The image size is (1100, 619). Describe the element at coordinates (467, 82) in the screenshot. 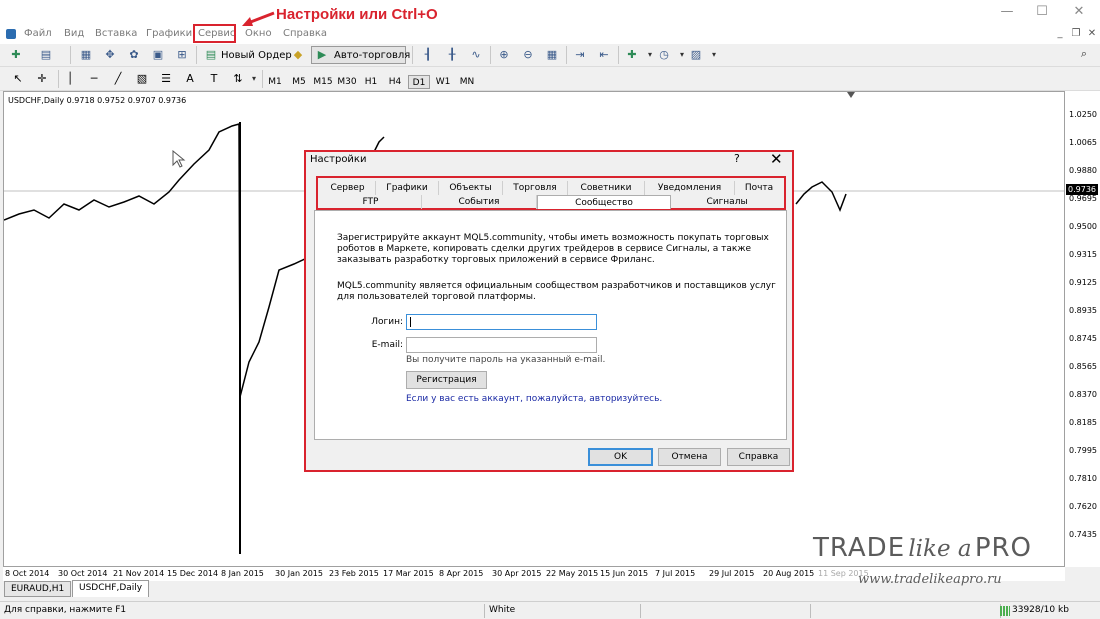

I see `timeframe-mn: MN` at that location.